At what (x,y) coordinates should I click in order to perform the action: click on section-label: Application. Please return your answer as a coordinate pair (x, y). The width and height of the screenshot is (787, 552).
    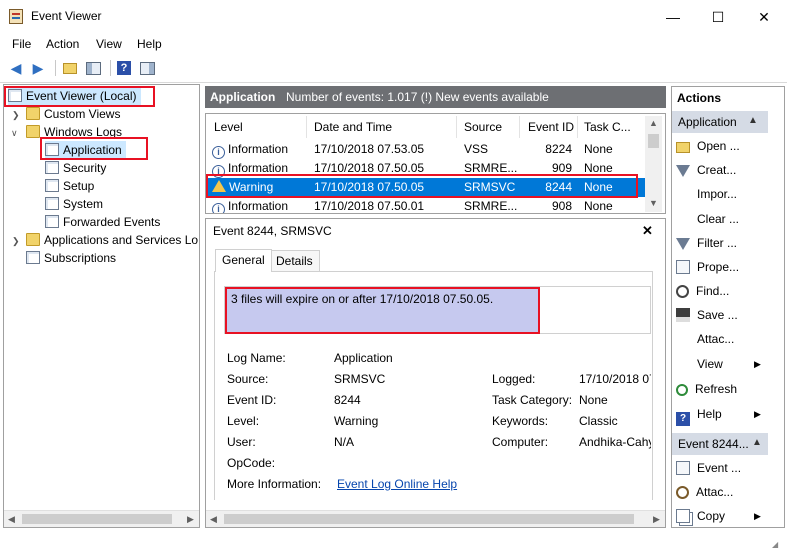
    Looking at the image, I should click on (707, 122).